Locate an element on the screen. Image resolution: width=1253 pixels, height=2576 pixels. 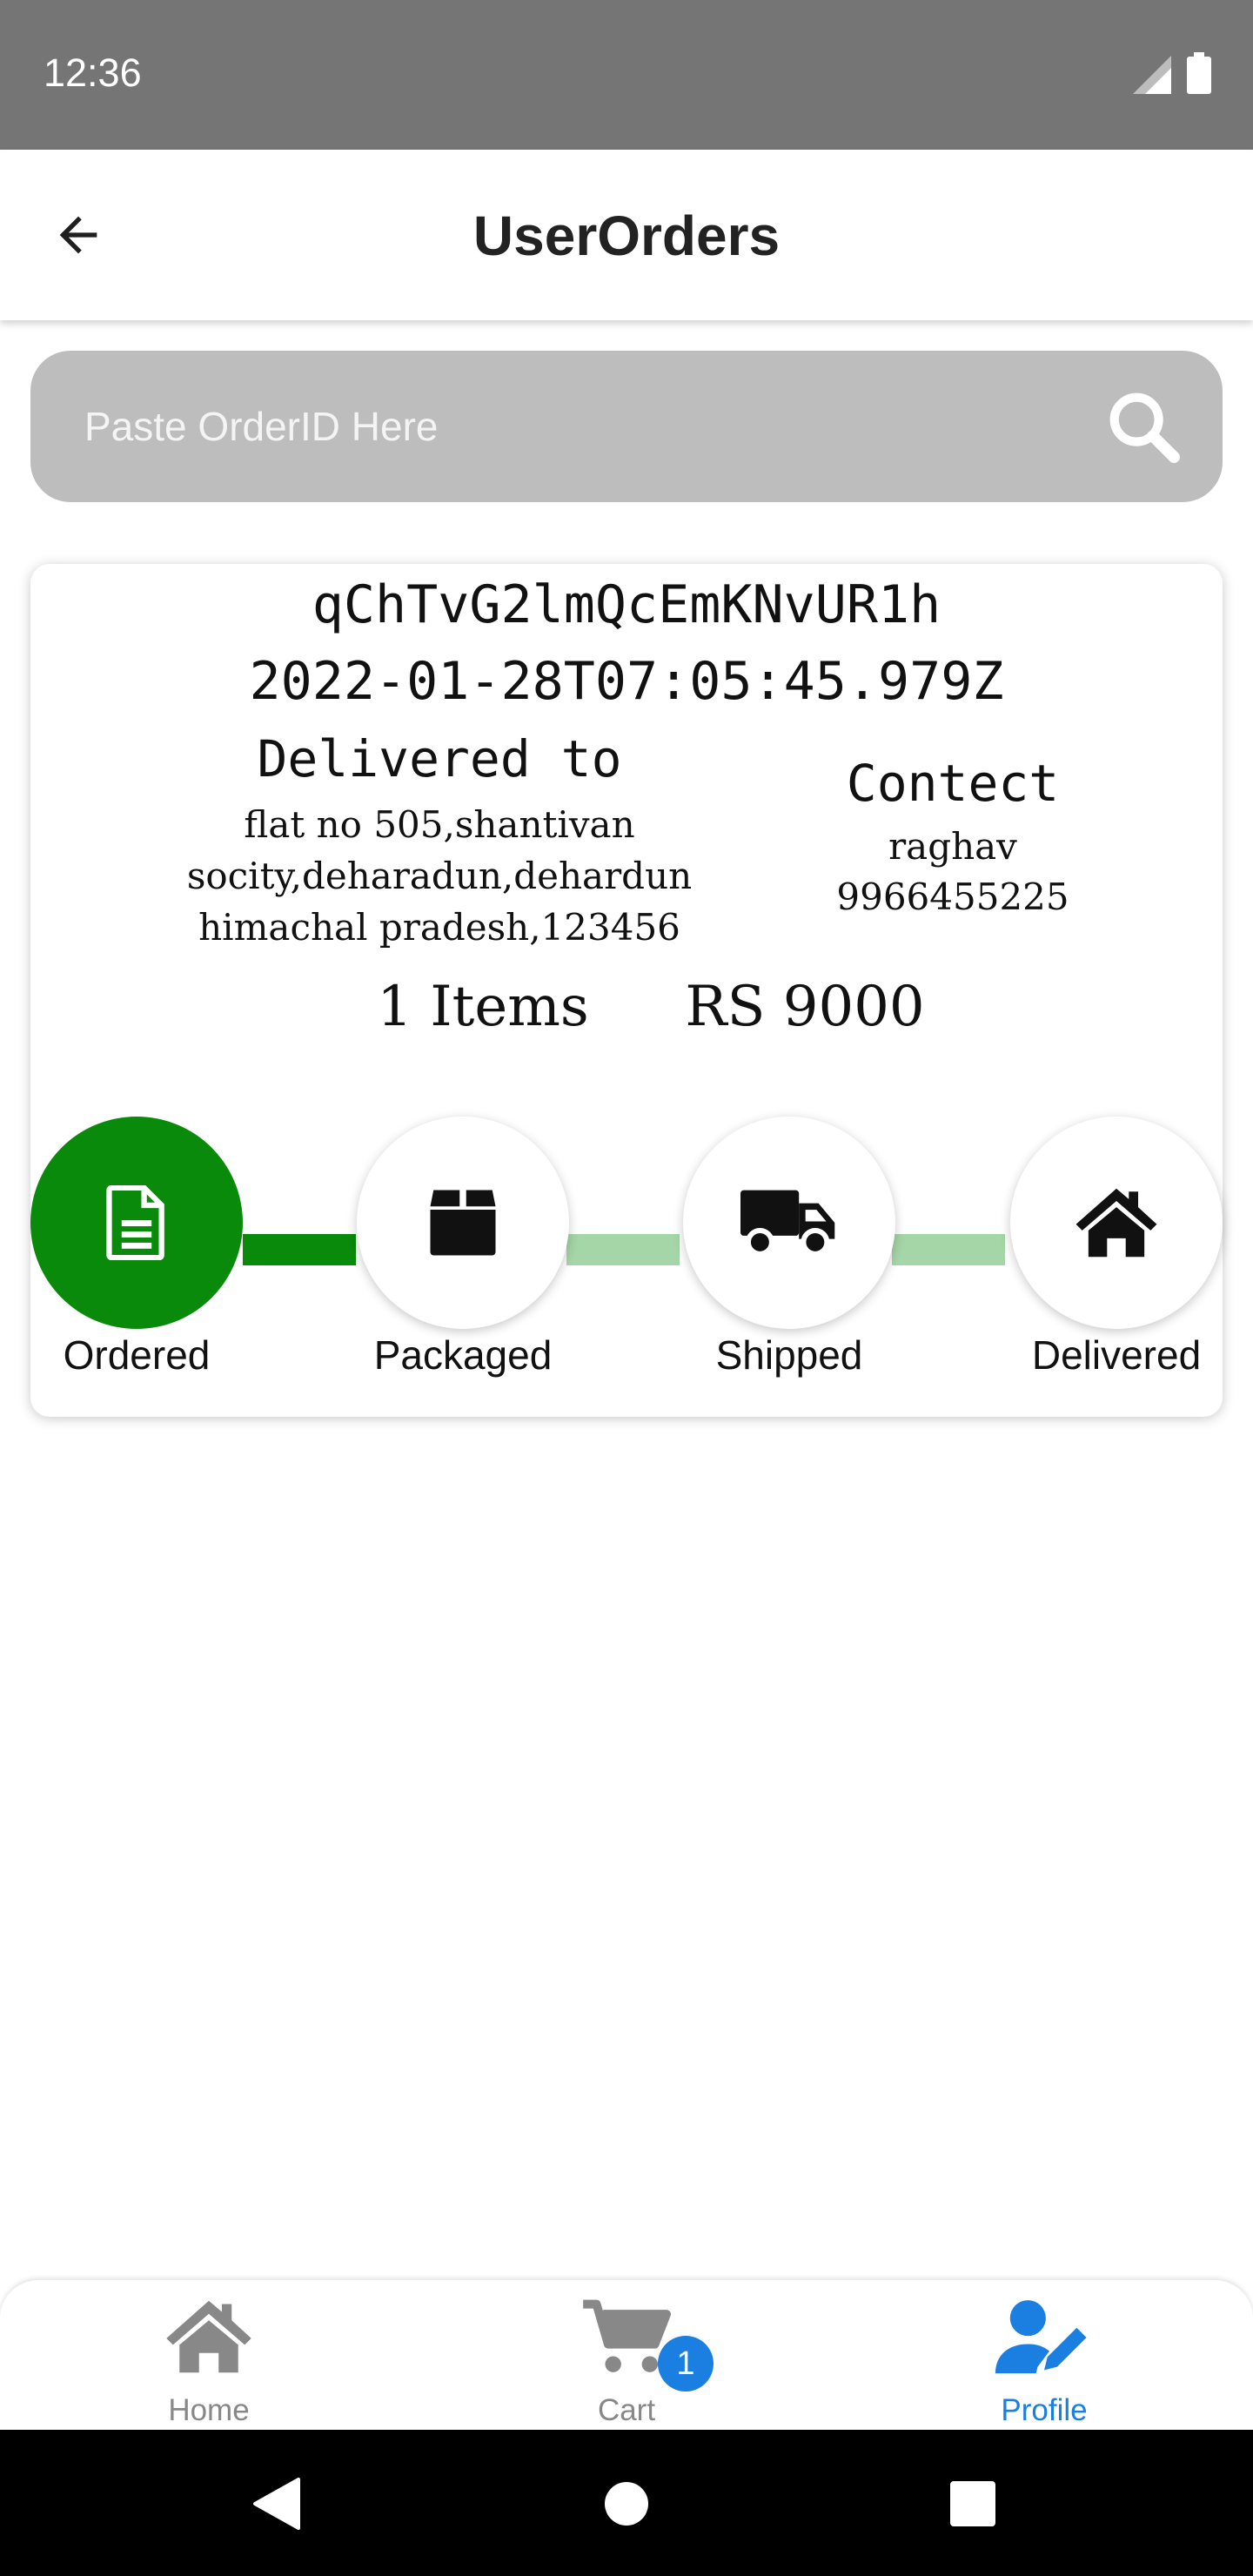
circle-home-icon is located at coordinates (626, 2504).